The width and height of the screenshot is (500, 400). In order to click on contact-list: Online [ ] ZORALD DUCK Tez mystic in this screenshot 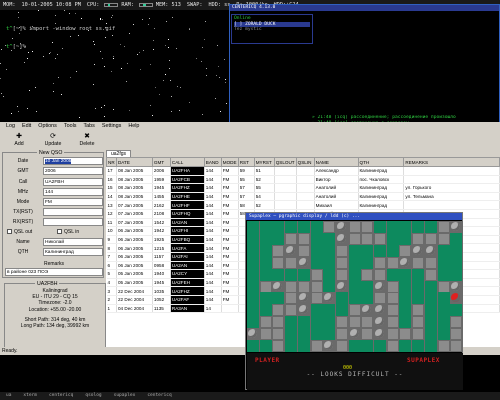, I will do `click(272, 29)`.